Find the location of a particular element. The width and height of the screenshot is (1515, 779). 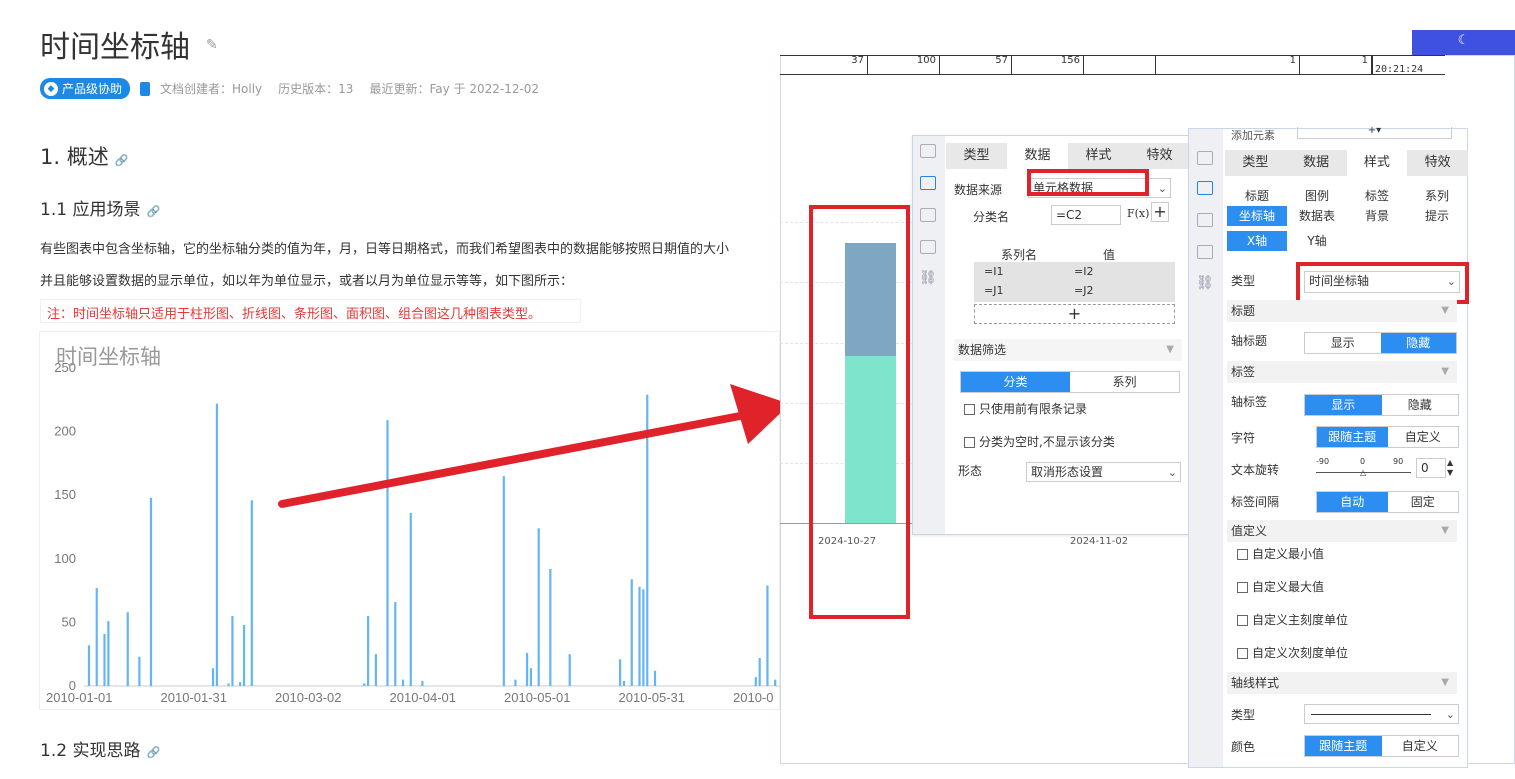

subtab-datasheet: 数据表 is located at coordinates (1317, 216).